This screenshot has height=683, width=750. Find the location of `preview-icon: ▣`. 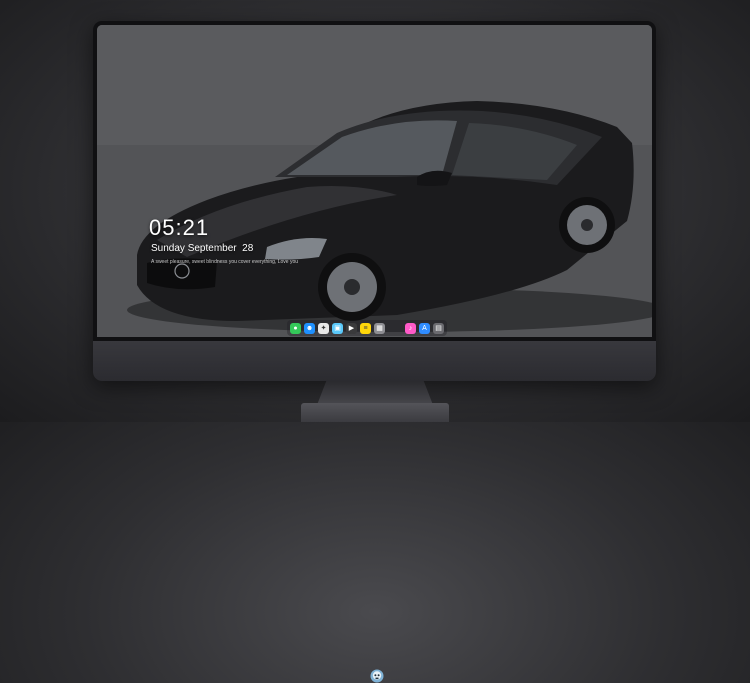

preview-icon: ▣ is located at coordinates (337, 328).